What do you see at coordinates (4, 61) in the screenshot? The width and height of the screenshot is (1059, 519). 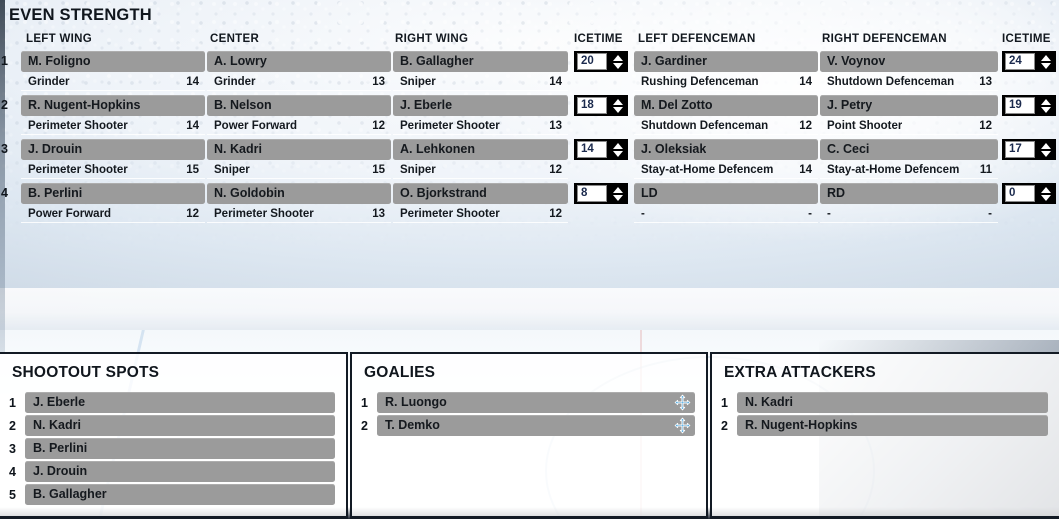 I see `line-rank-1: 1` at bounding box center [4, 61].